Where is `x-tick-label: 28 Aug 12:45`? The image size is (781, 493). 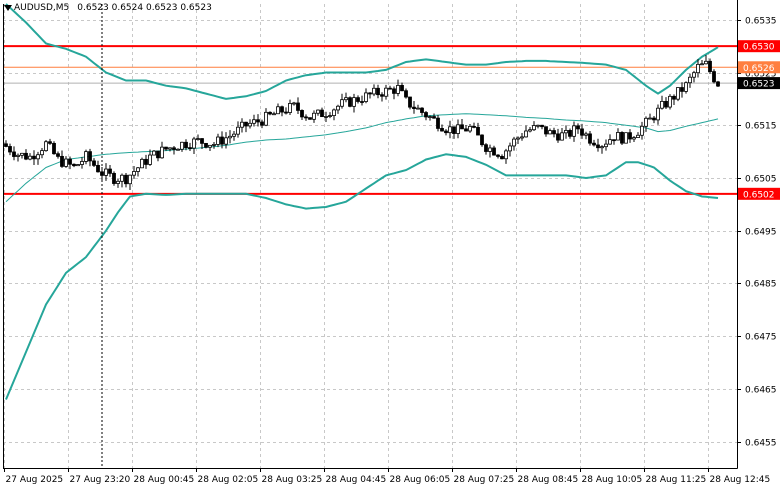
x-tick-label: 28 Aug 12:45 is located at coordinates (740, 480).